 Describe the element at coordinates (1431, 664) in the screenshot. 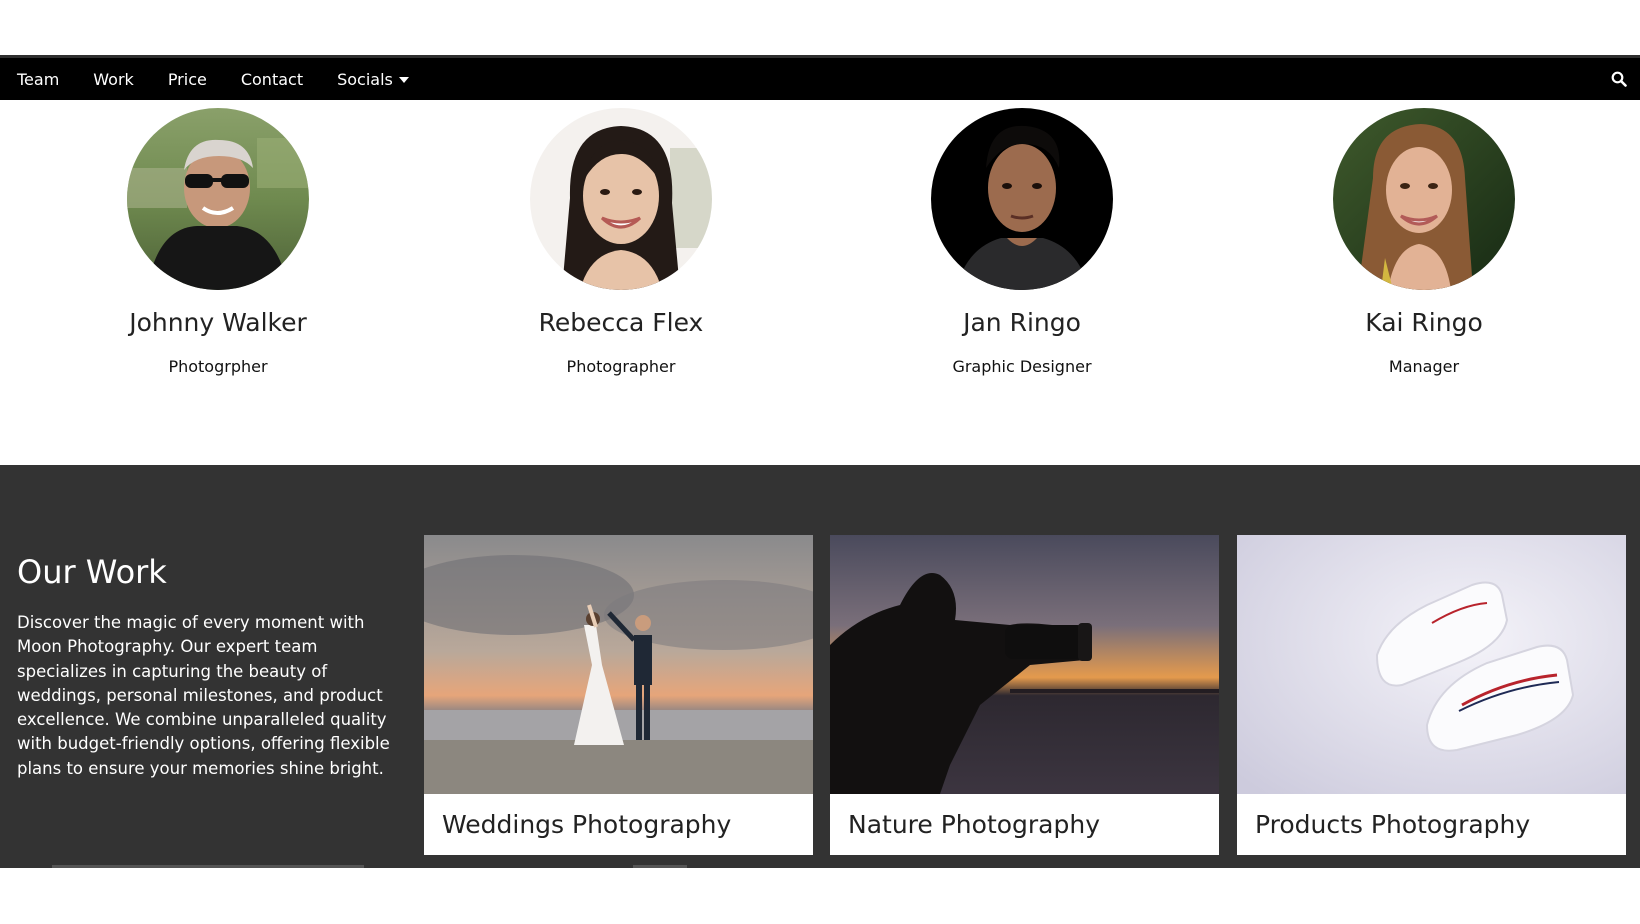

I see `products-image` at that location.